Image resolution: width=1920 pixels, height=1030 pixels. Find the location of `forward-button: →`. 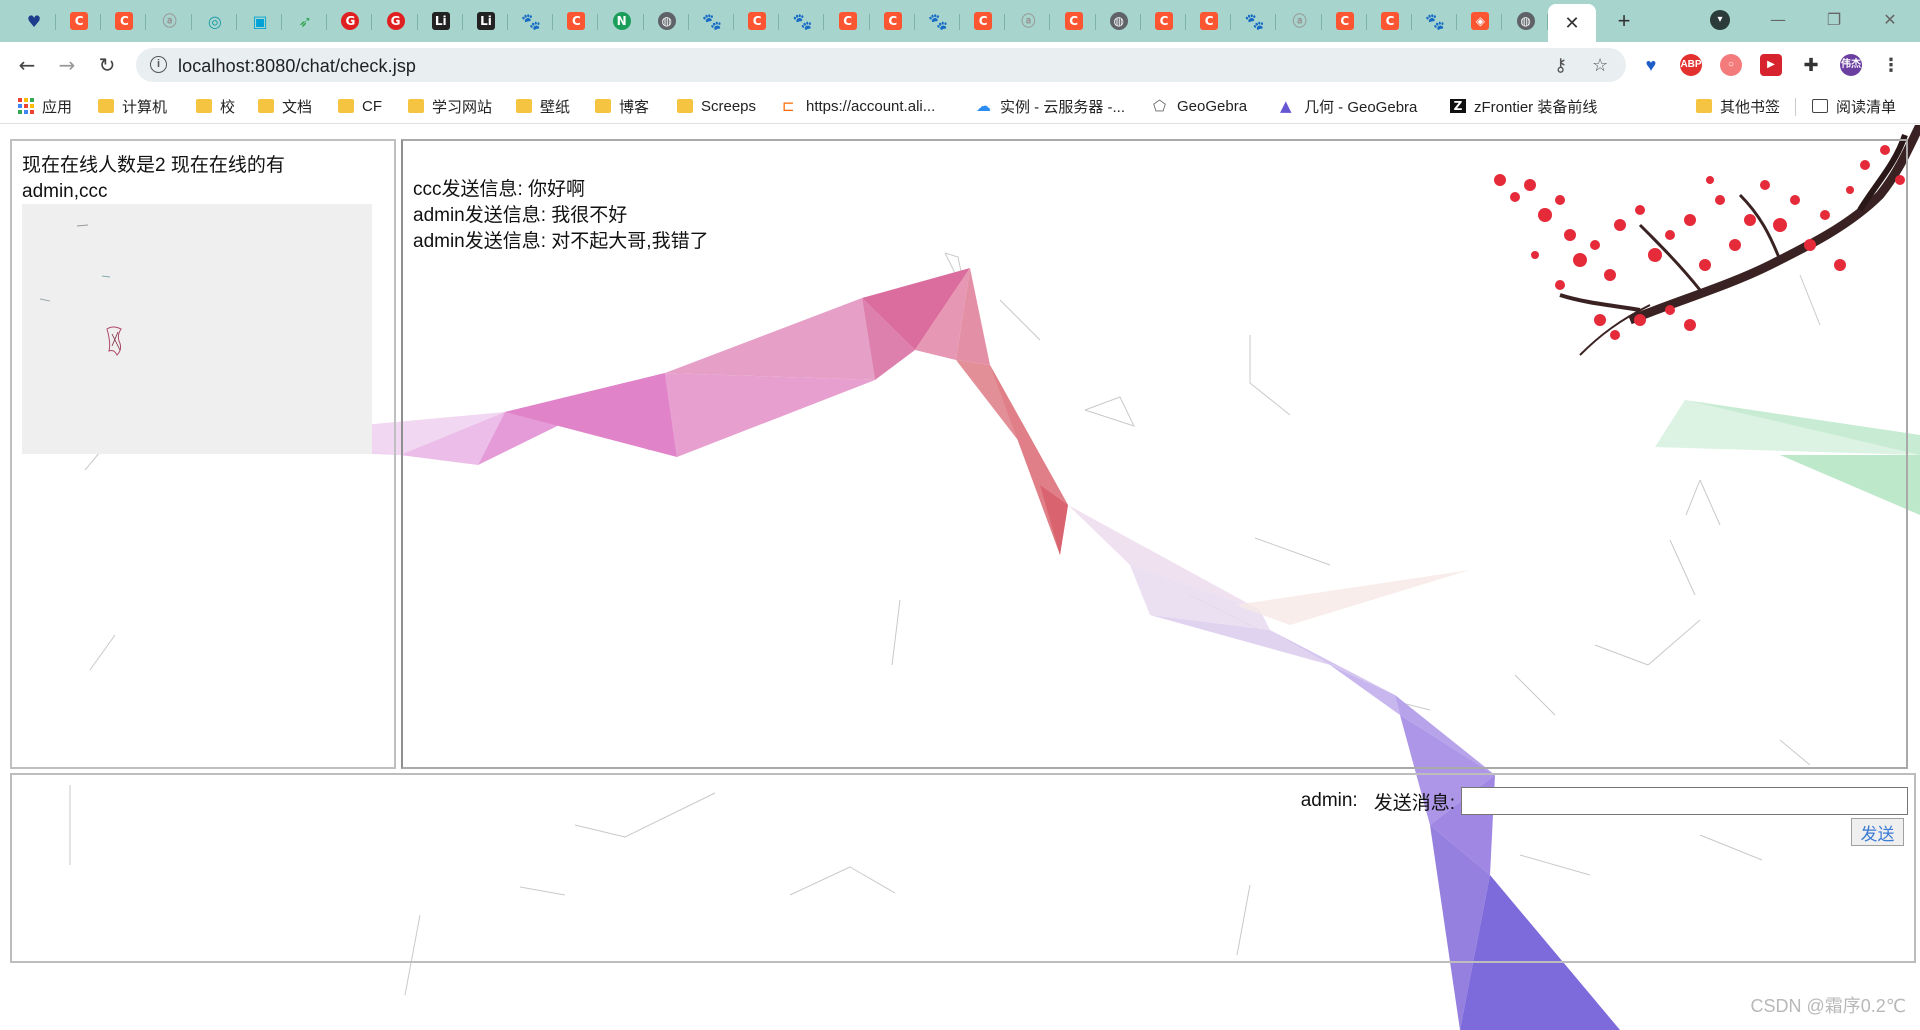

forward-button: → is located at coordinates (67, 65).